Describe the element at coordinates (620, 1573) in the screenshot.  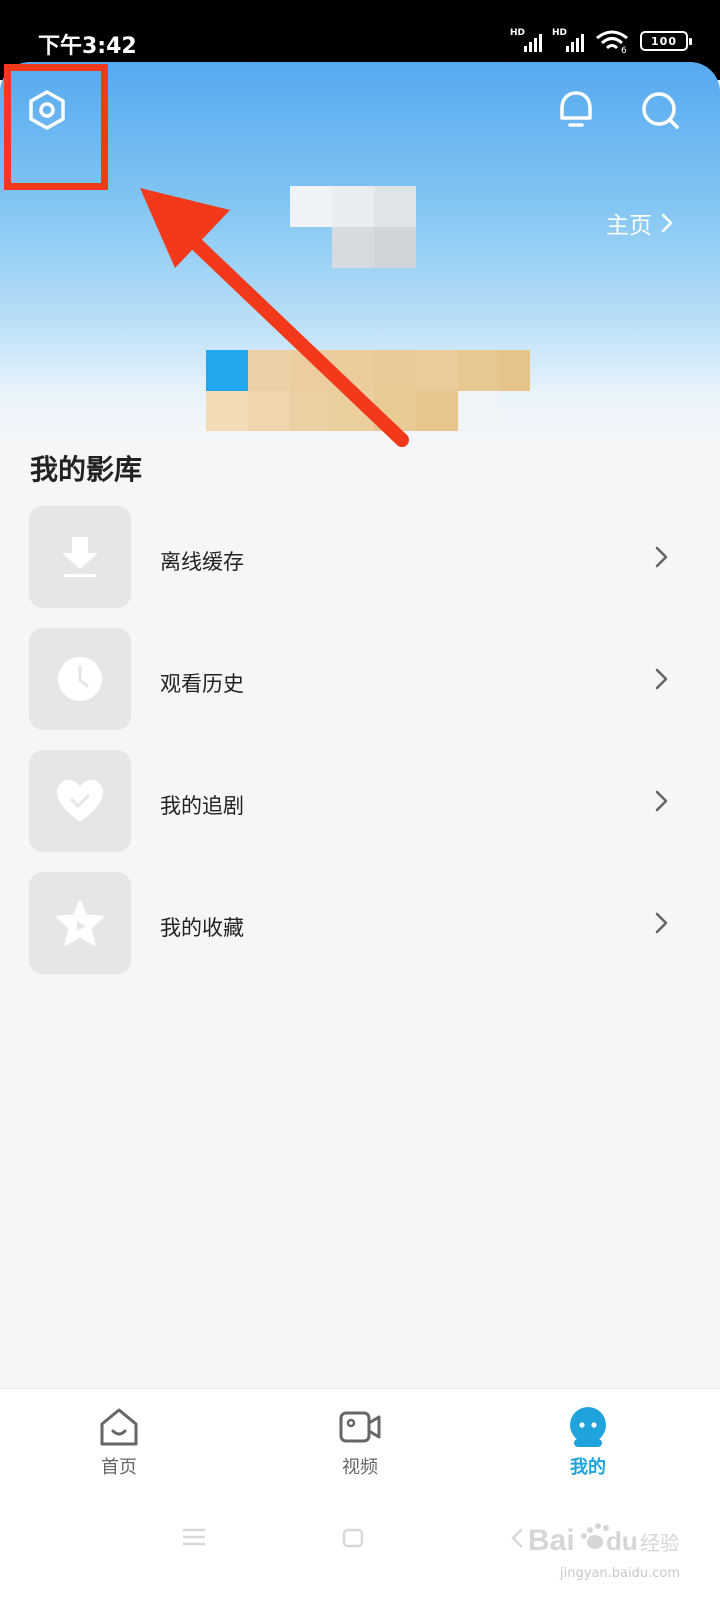
I see `watermark-site: jingyan.baidu.com` at that location.